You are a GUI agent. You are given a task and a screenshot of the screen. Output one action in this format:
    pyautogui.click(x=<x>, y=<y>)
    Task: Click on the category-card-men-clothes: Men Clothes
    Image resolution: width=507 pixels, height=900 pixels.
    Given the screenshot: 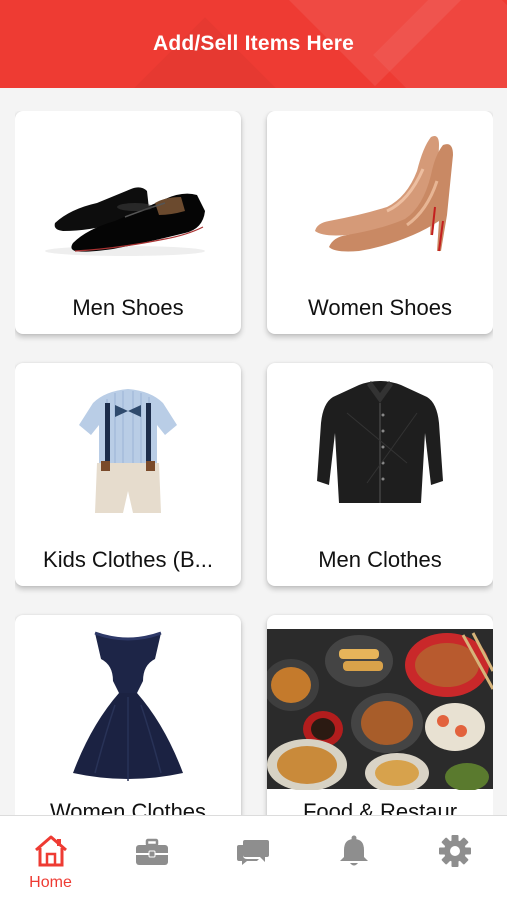 What is the action you would take?
    pyautogui.click(x=380, y=474)
    